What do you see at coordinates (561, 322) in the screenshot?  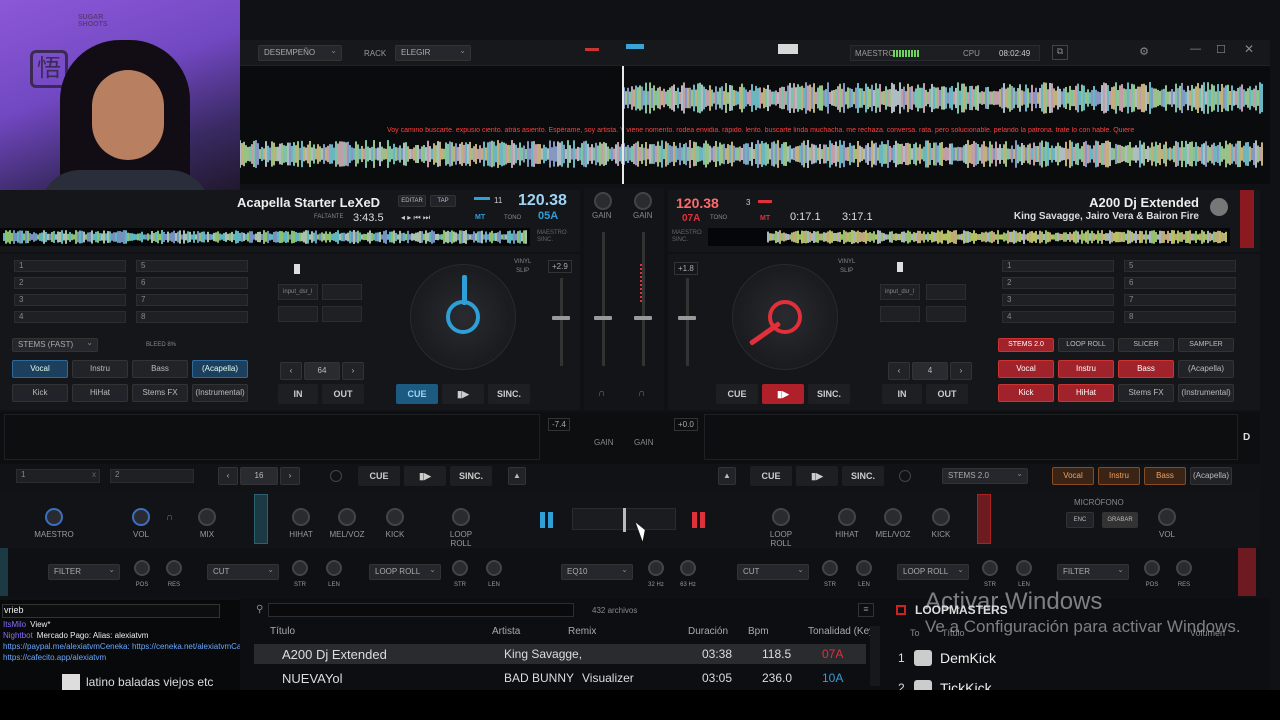 I see `deck-left-pitch-track` at bounding box center [561, 322].